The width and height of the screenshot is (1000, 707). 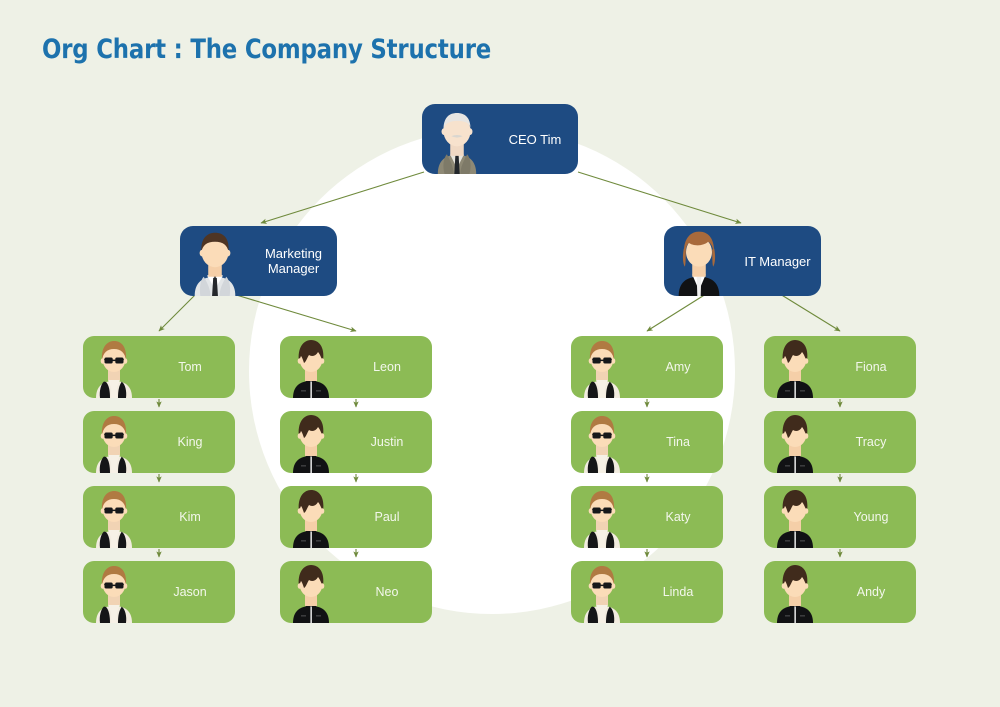 I want to click on org-node-king: King, so click(x=159, y=442).